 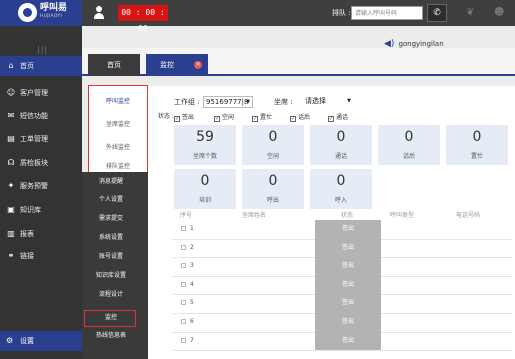 I want to click on submenu-item: 坐席监控, so click(x=118, y=125).